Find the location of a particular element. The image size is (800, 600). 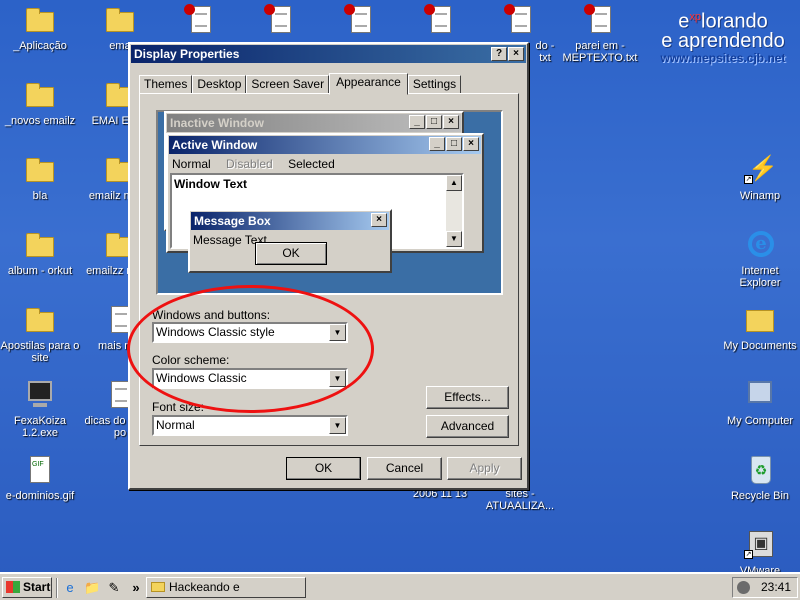

ok-button: OK is located at coordinates (323, 468).